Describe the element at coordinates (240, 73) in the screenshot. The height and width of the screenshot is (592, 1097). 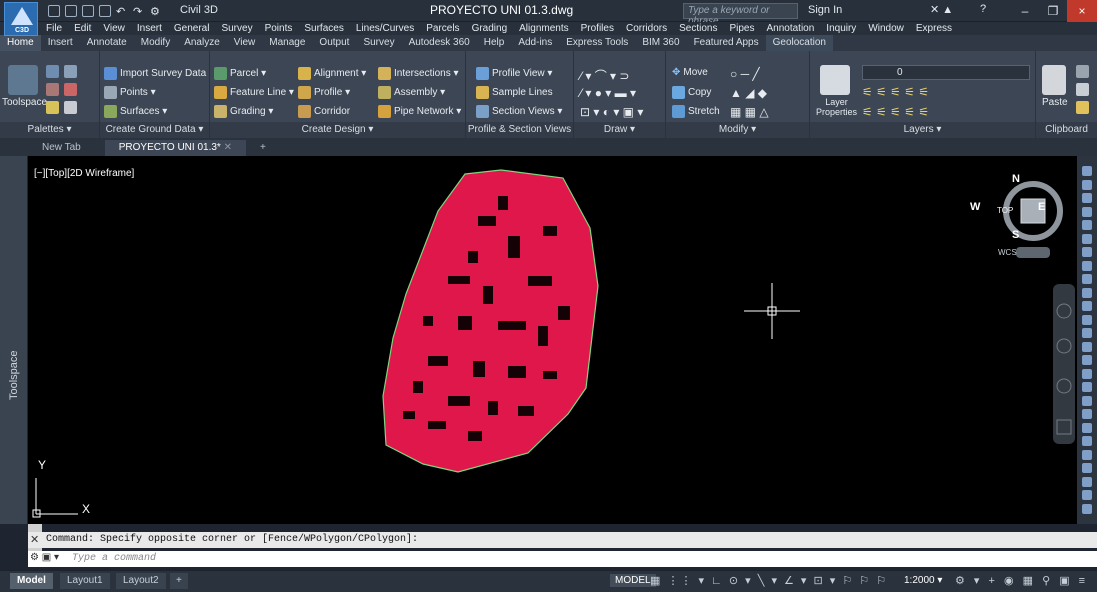
I see `parcel-button: Parcel ▾` at that location.